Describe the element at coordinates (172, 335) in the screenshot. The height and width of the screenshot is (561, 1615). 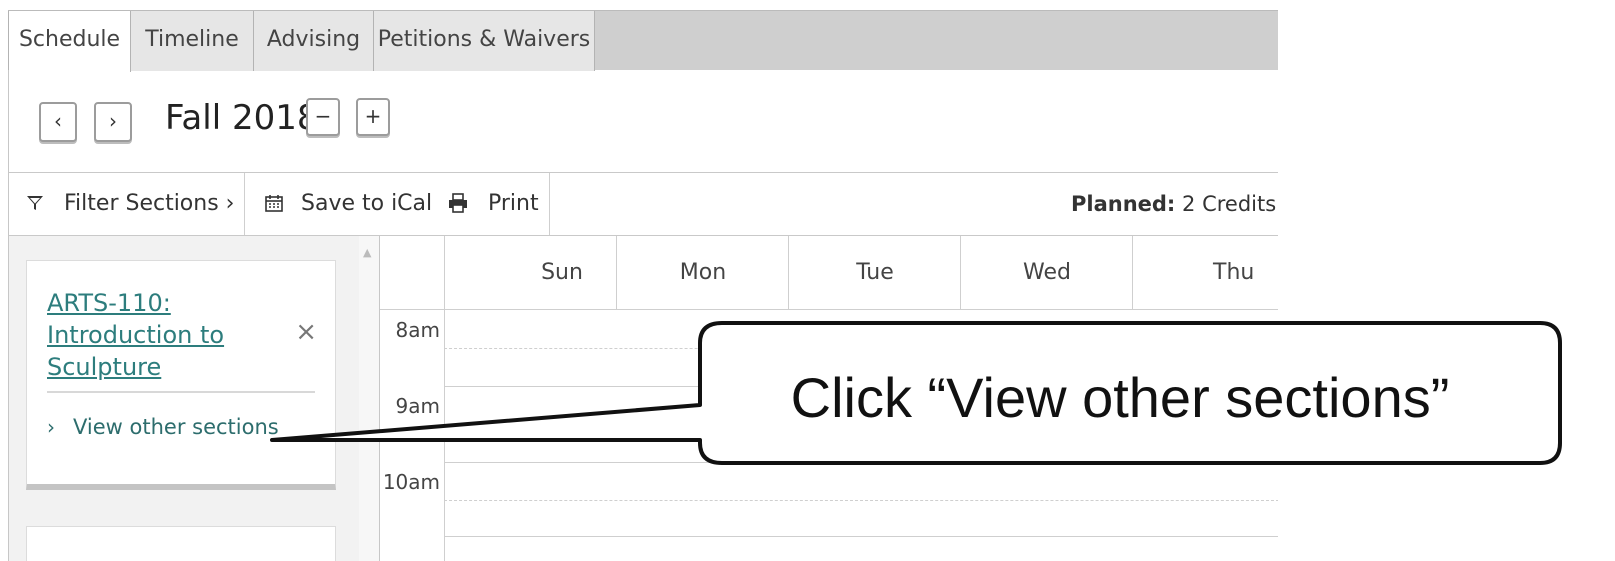
I see `course-title-link: ARTS-110: Introduction to Sculpture` at that location.